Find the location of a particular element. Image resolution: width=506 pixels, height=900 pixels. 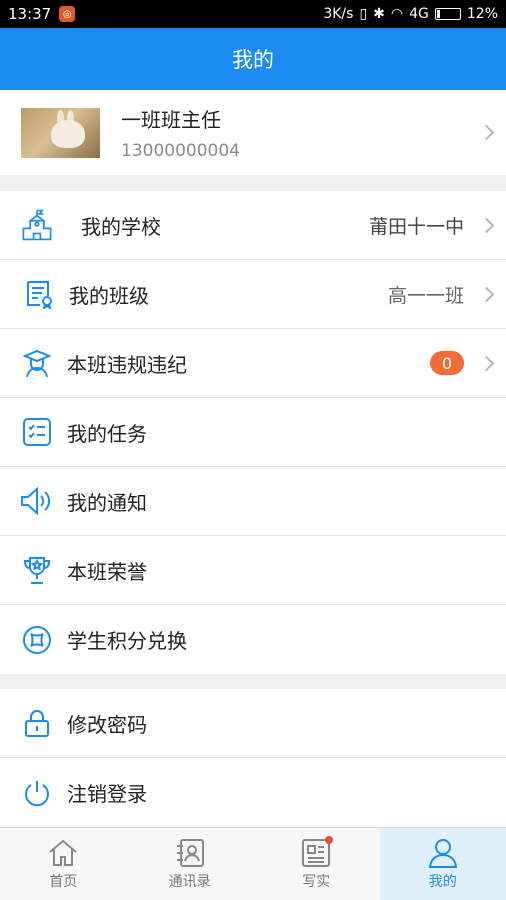

app-bar: 我的 is located at coordinates (253, 59).